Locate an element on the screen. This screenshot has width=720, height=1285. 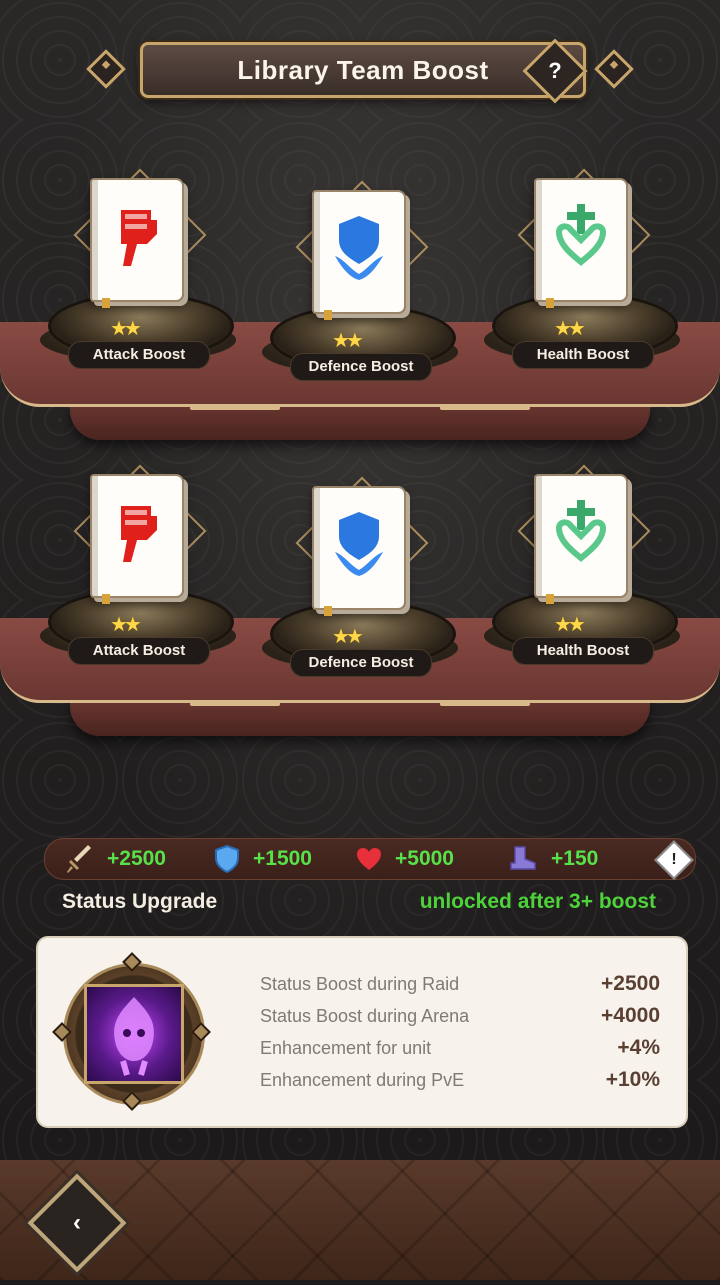
status-row-value: +10% is located at coordinates (632, 1079).